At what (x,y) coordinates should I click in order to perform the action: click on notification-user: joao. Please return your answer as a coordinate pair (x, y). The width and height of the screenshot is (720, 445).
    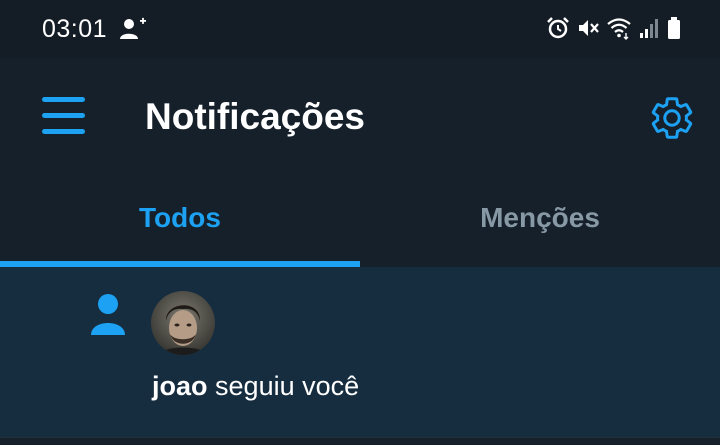
    Looking at the image, I should click on (180, 386).